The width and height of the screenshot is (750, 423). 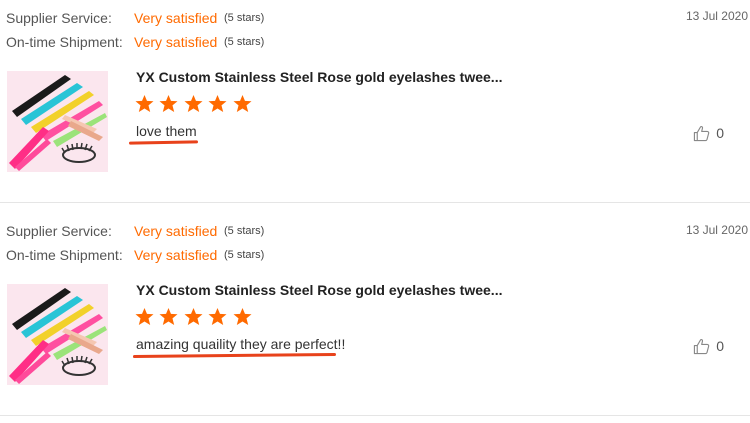 What do you see at coordinates (241, 344) in the screenshot?
I see `review-comment: amazing quaility they are perfect!!` at bounding box center [241, 344].